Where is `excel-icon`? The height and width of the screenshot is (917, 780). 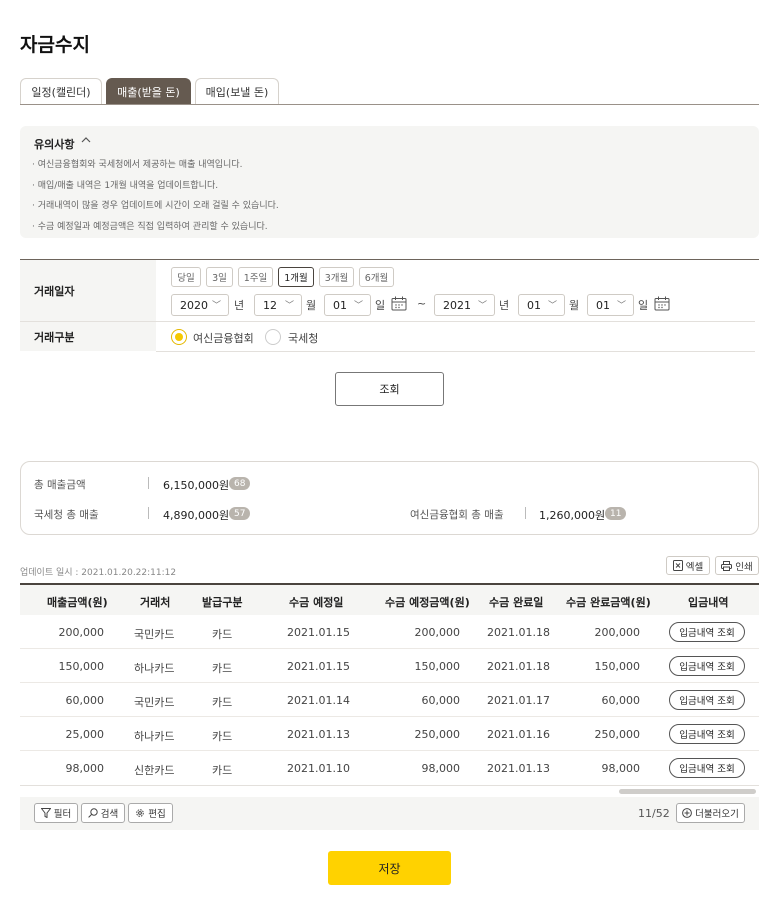
excel-icon is located at coordinates (677, 565).